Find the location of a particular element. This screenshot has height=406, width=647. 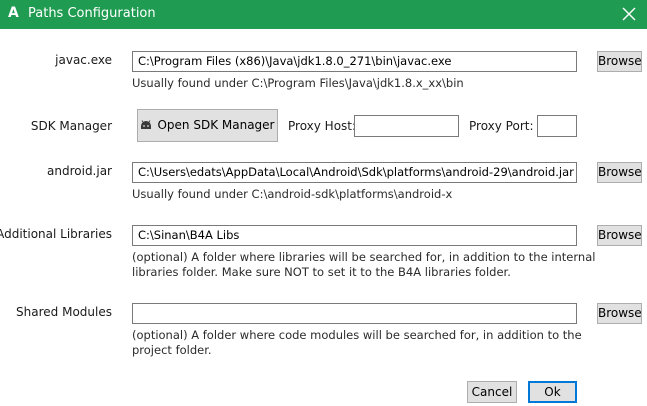

shared-modules-path-input is located at coordinates (354, 313).